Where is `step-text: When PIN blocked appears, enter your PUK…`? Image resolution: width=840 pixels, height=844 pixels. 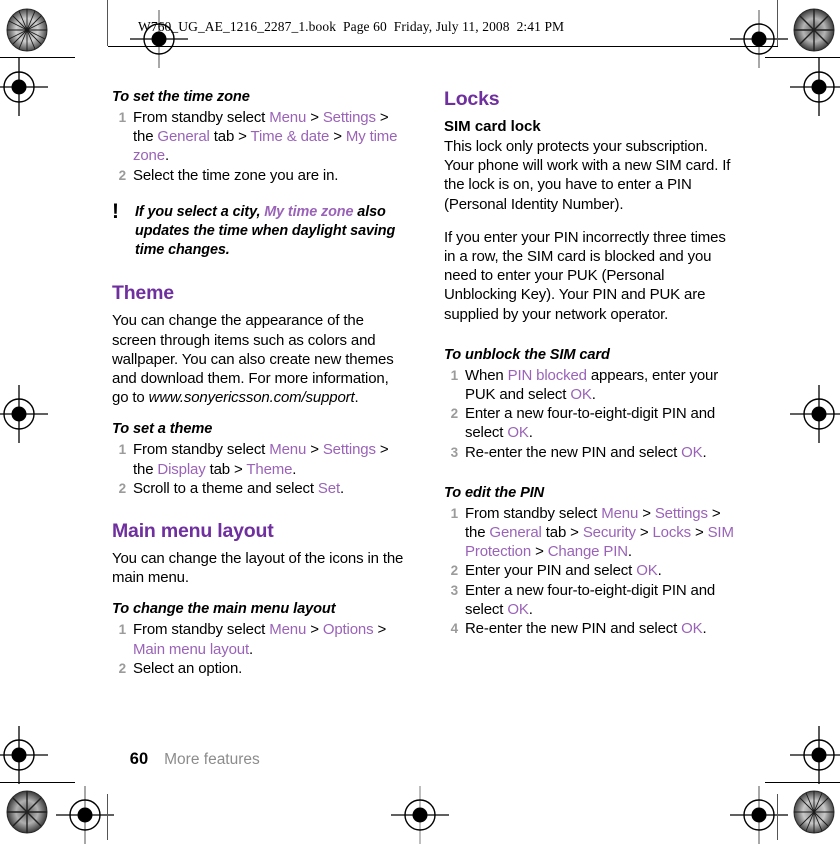 step-text: When PIN blocked appears, enter your PUK… is located at coordinates (592, 385).